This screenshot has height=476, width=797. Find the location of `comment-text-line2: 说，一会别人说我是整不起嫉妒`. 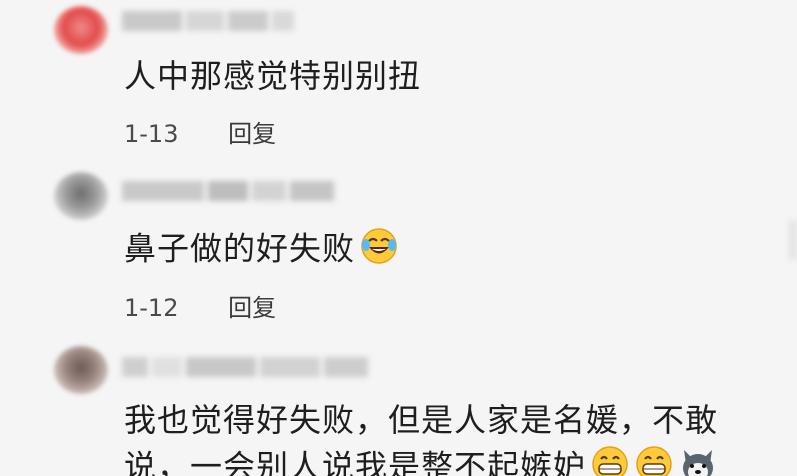

comment-text-line2: 说，一会别人说我是整不起嫉妒 is located at coordinates (421, 460).